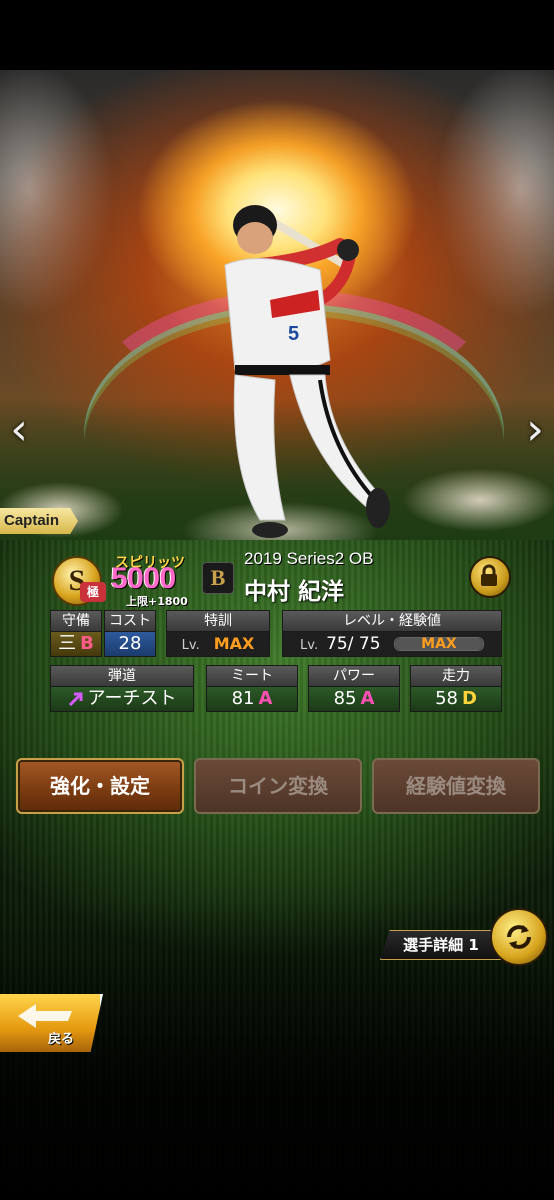 The image size is (554, 1200). I want to click on training-lv-label: Lv., so click(190, 645).